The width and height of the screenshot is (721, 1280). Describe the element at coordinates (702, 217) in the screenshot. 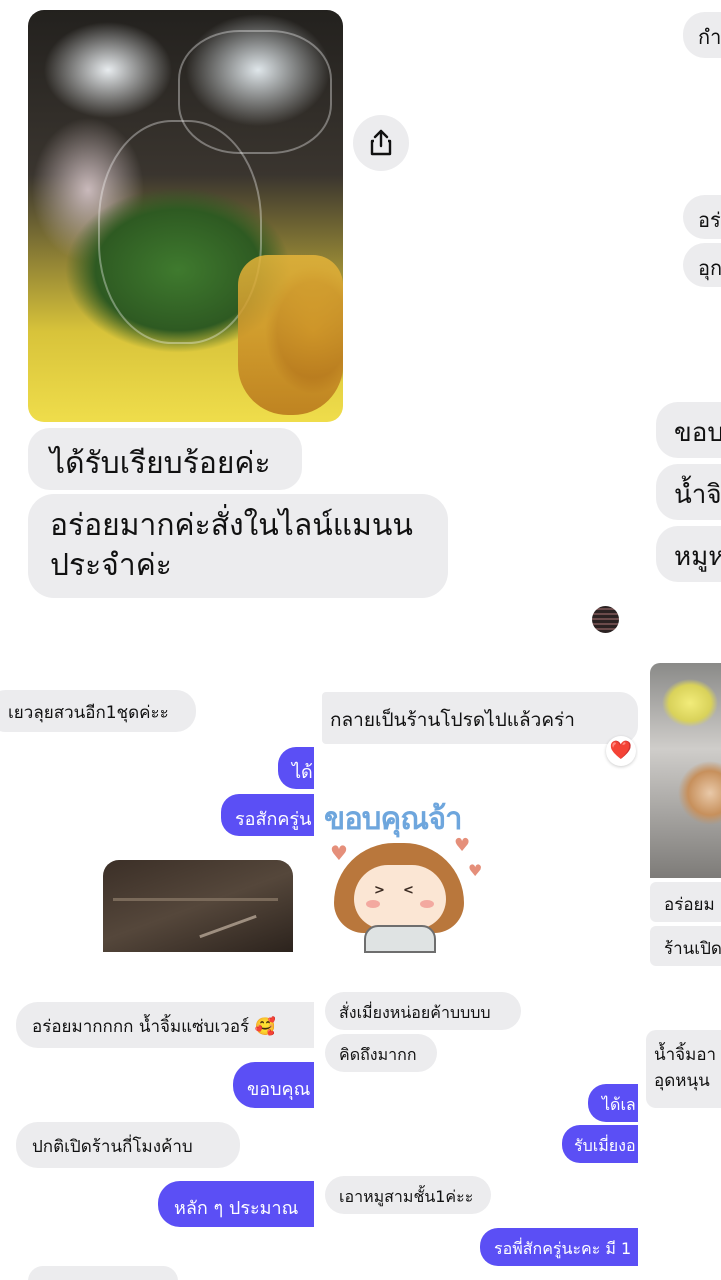

I see `message-bubble: อร่` at that location.